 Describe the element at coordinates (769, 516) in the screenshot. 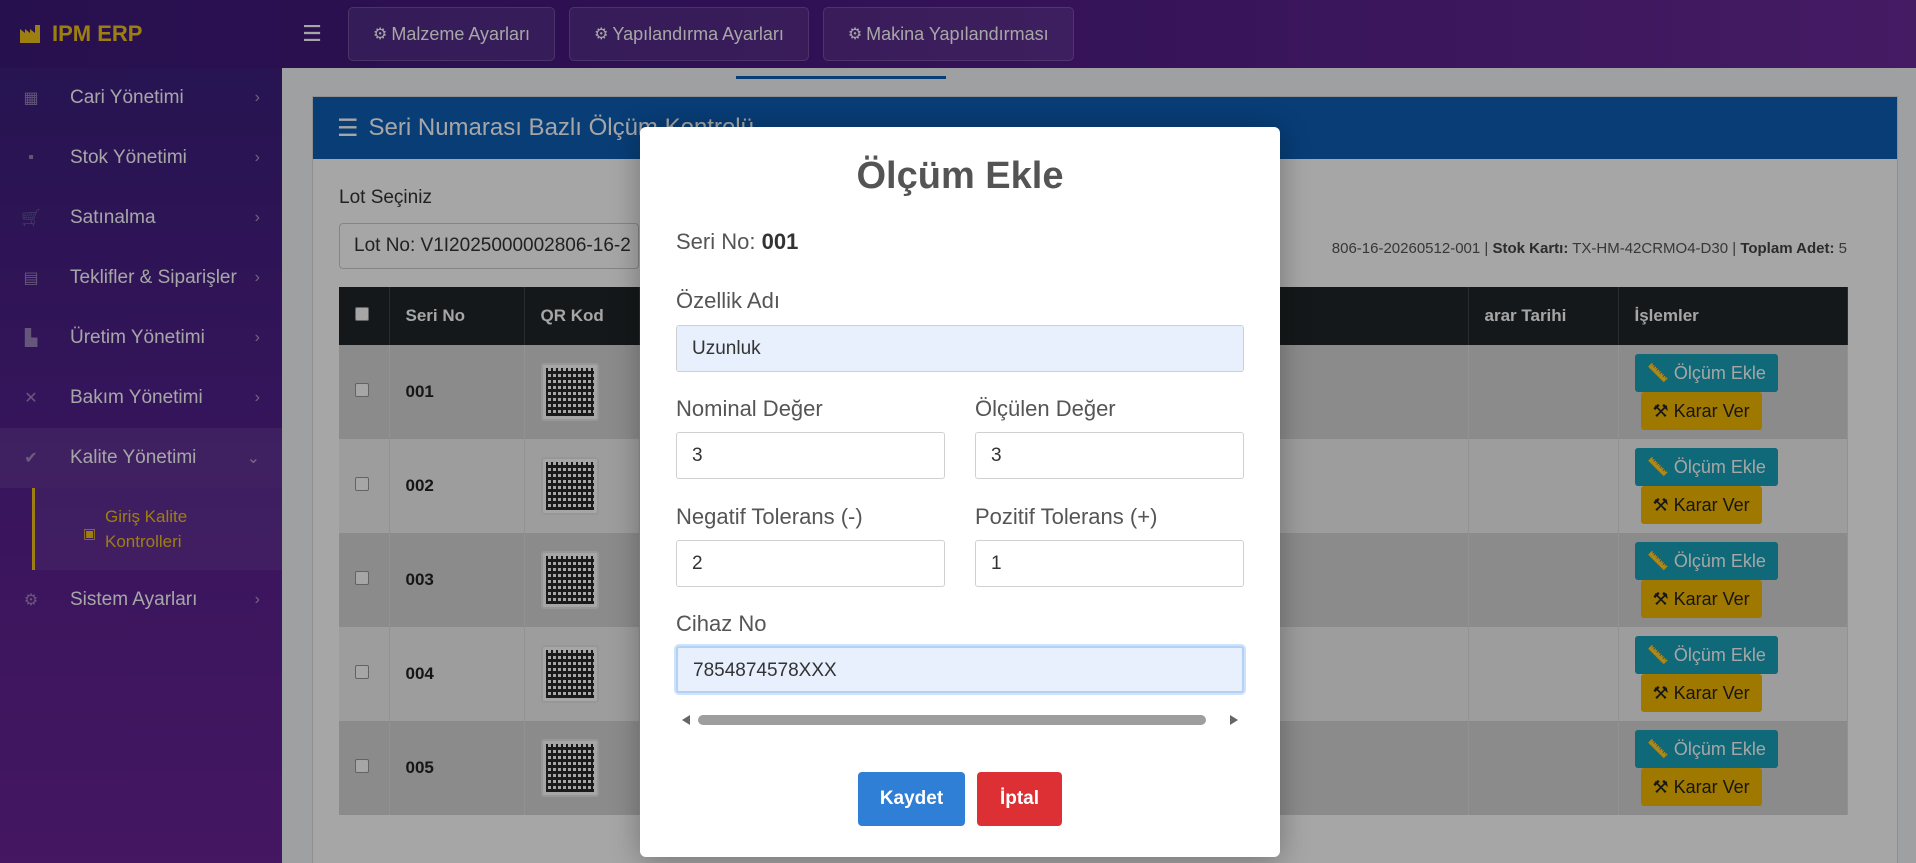

I see `negatif-tolerans-label: Negatif Tolerans (-)` at that location.